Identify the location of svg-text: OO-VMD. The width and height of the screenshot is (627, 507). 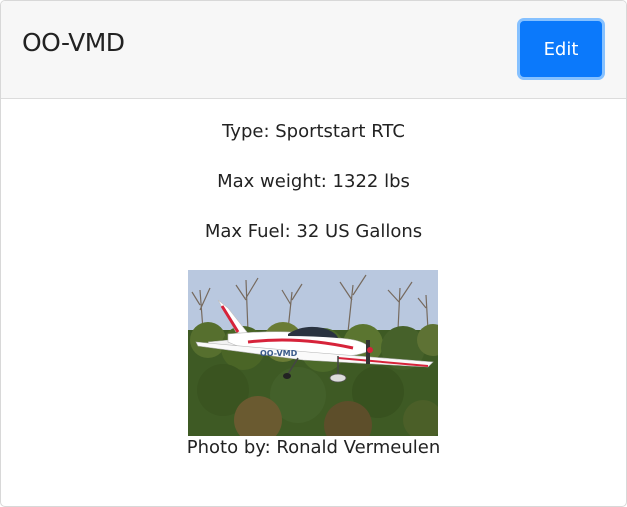
(279, 353).